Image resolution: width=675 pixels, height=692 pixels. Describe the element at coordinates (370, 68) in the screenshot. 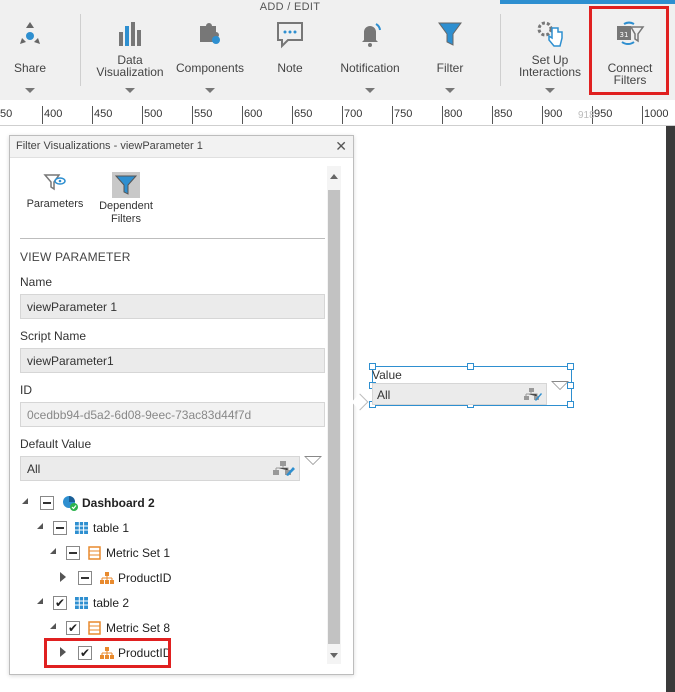

I see `notification-label: Notification` at that location.